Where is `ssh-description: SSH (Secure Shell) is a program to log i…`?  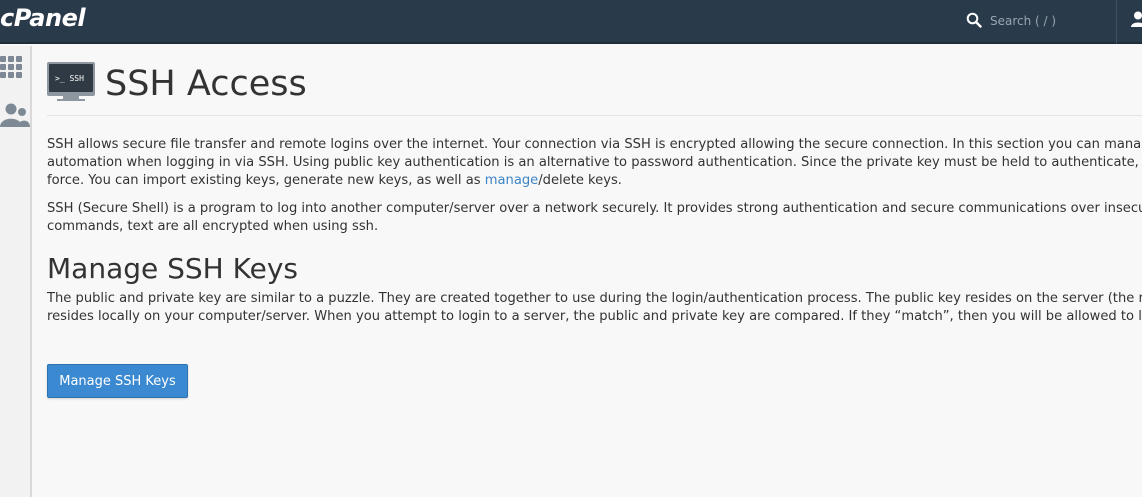
ssh-description: SSH (Secure Shell) is a program to log i… is located at coordinates (594, 218).